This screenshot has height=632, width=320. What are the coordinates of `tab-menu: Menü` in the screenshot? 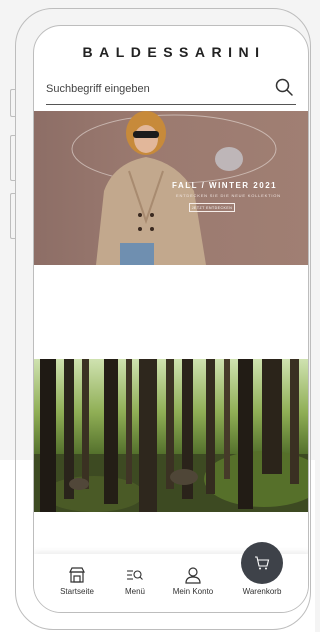 It's located at (135, 583).